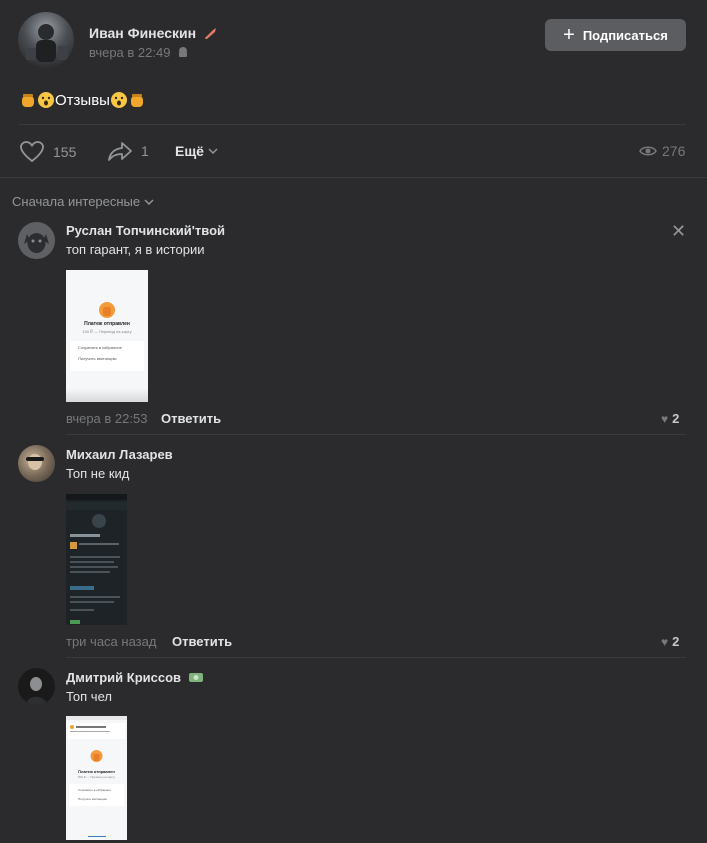 This screenshot has height=843, width=707. I want to click on post-author-avatar, so click(46, 40).